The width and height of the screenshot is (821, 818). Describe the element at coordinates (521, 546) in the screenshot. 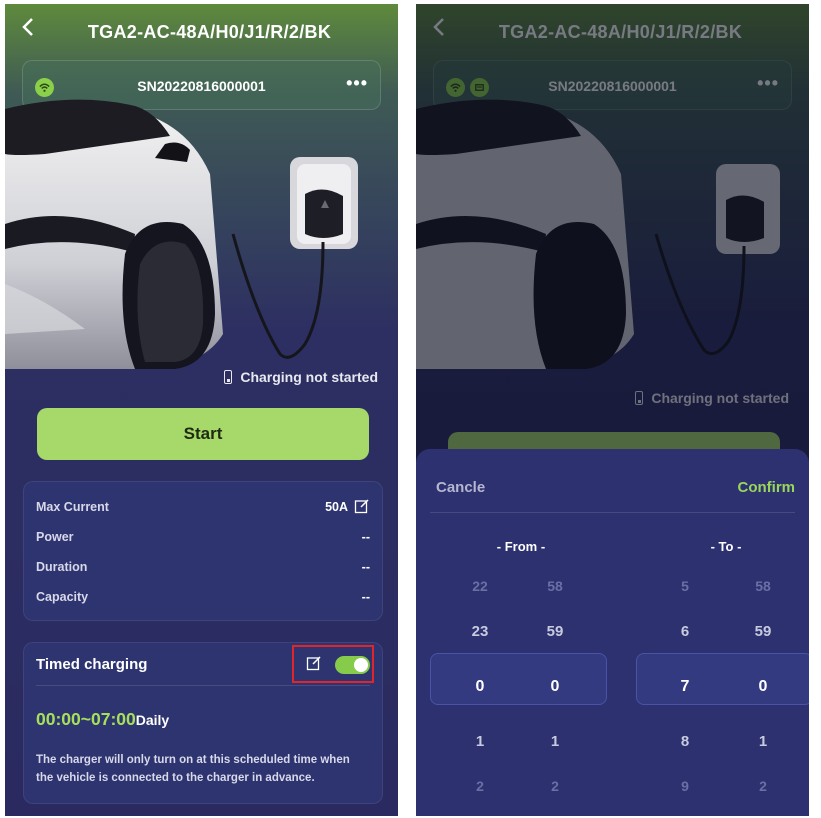

I see `from-label: - From -` at that location.